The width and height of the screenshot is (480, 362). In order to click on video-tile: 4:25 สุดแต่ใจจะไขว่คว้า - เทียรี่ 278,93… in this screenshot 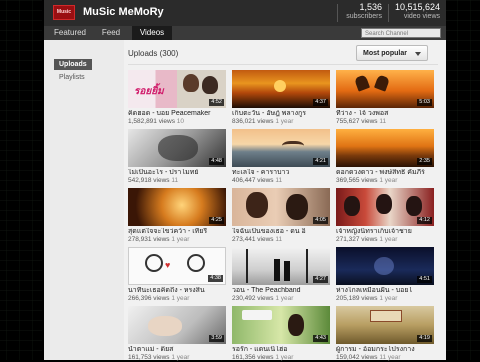, I will do `click(177, 216)`.